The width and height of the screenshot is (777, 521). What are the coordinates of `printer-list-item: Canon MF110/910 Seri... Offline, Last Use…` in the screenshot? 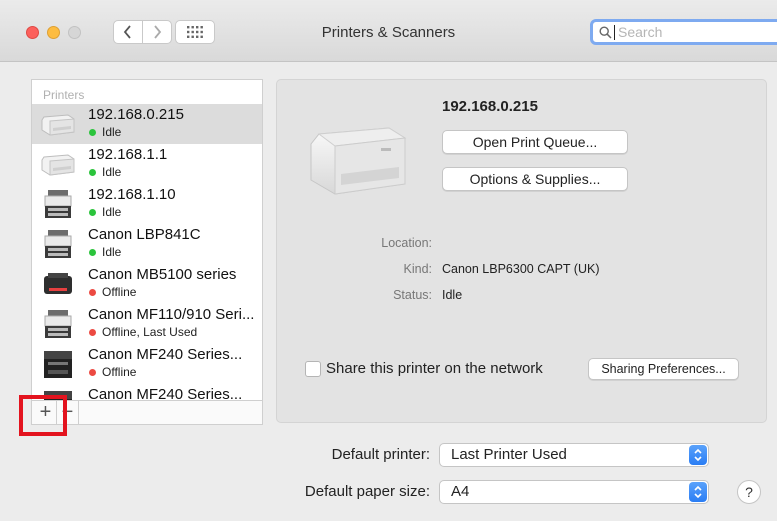 It's located at (147, 324).